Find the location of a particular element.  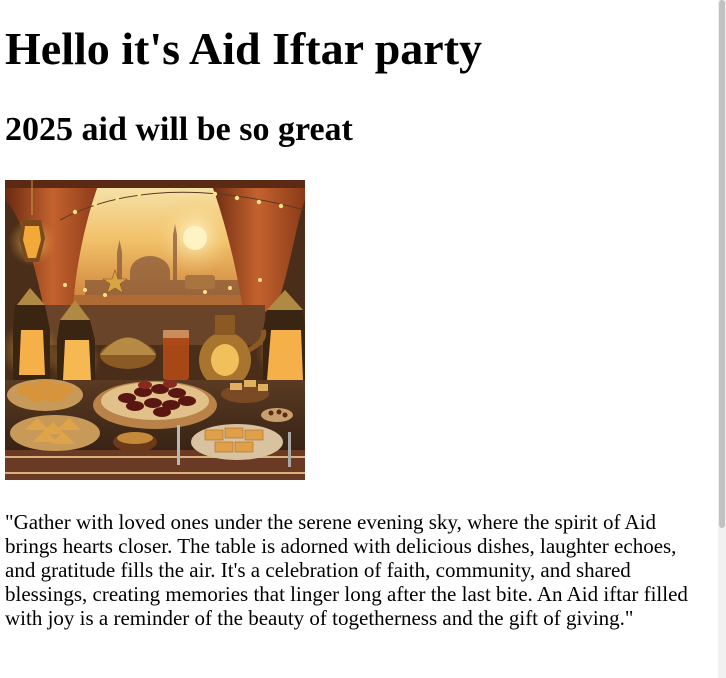

page-title: Hello it's Aid Iftar party is located at coordinates (244, 48).